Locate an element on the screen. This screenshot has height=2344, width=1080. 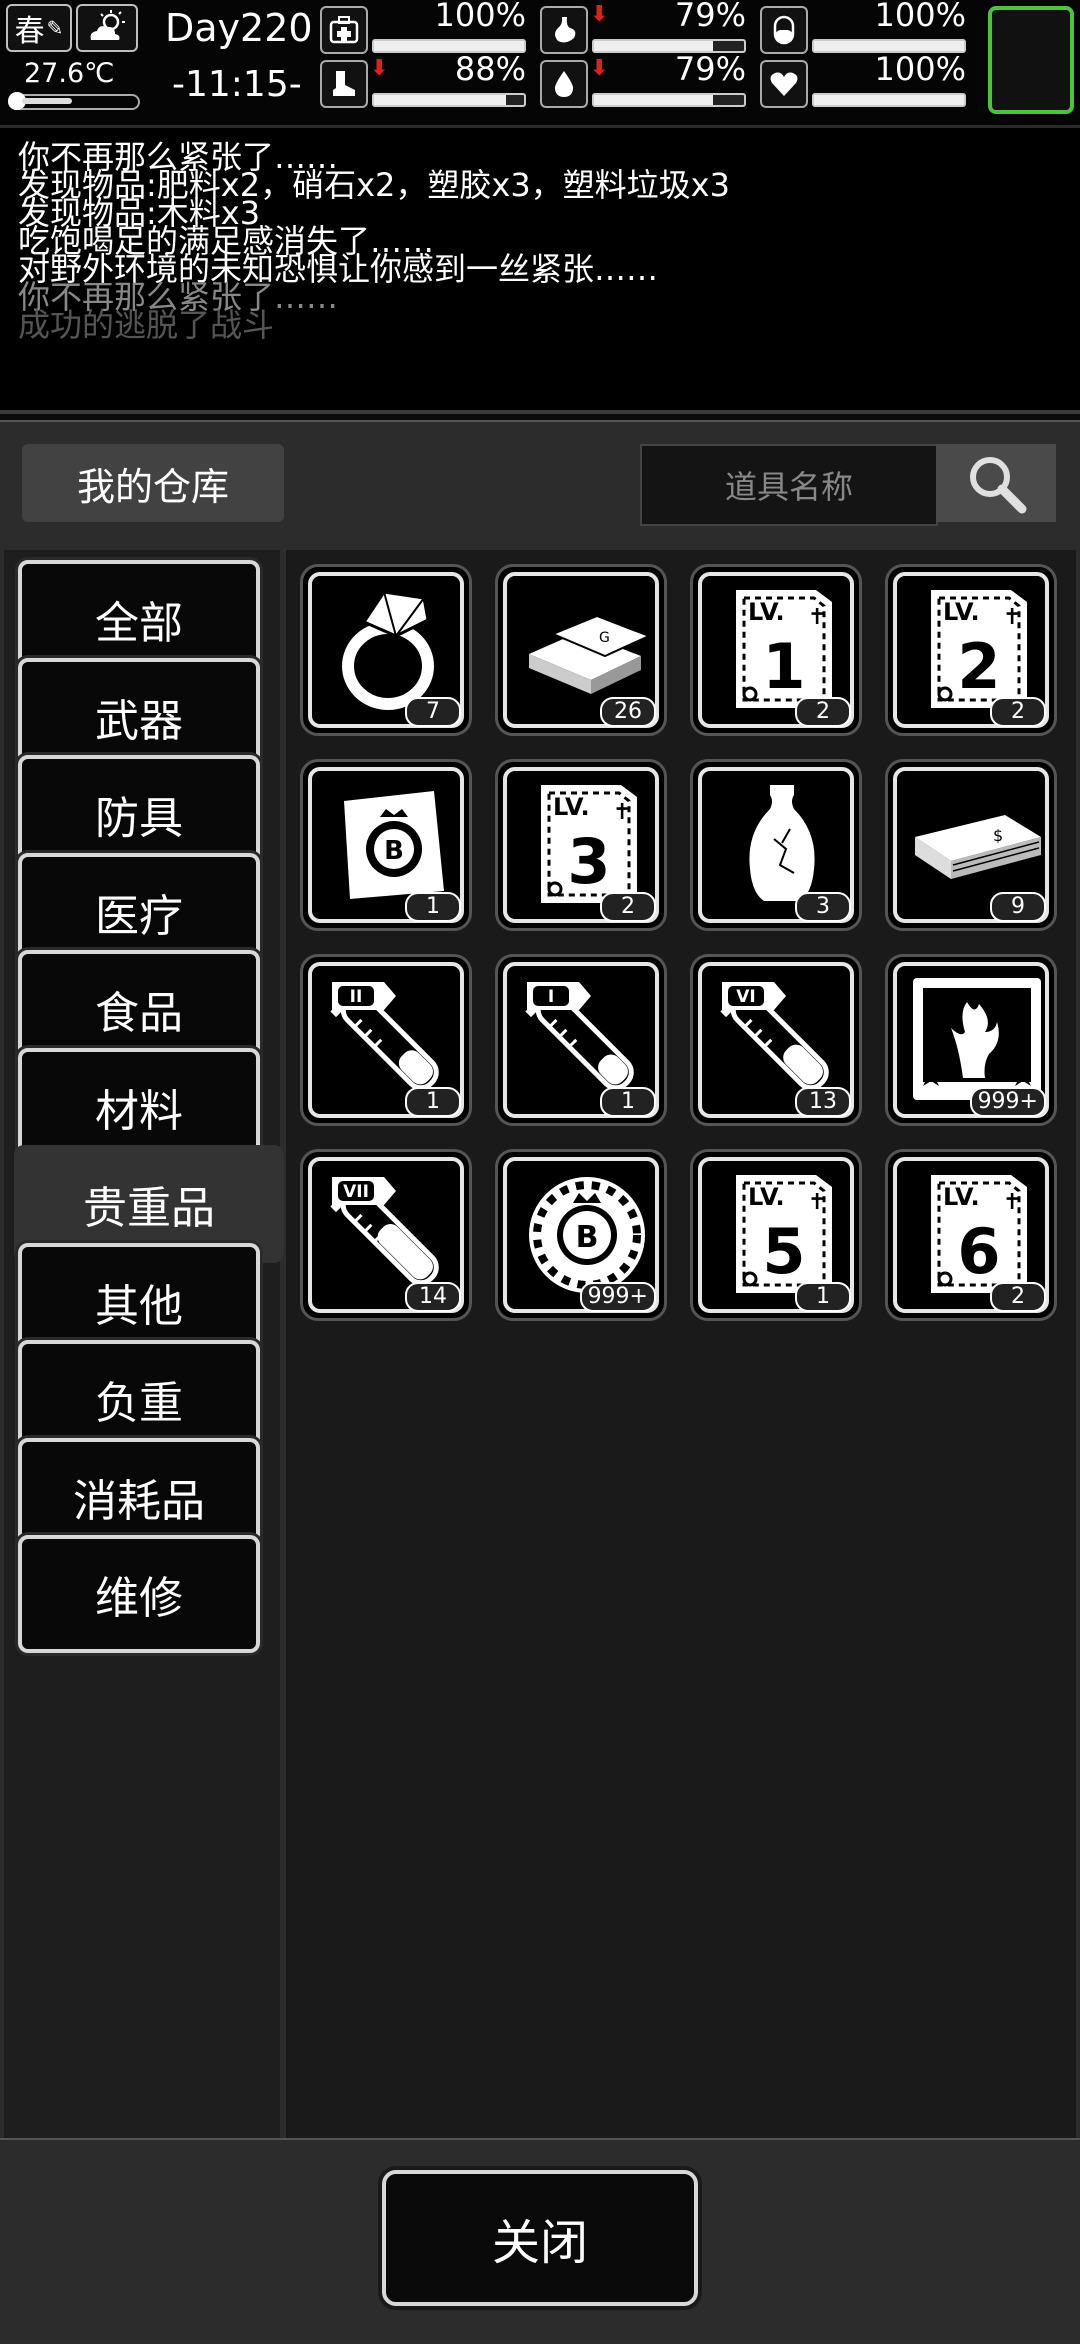
item-slot: LV. ✝ 6 2 is located at coordinates (971, 1235).